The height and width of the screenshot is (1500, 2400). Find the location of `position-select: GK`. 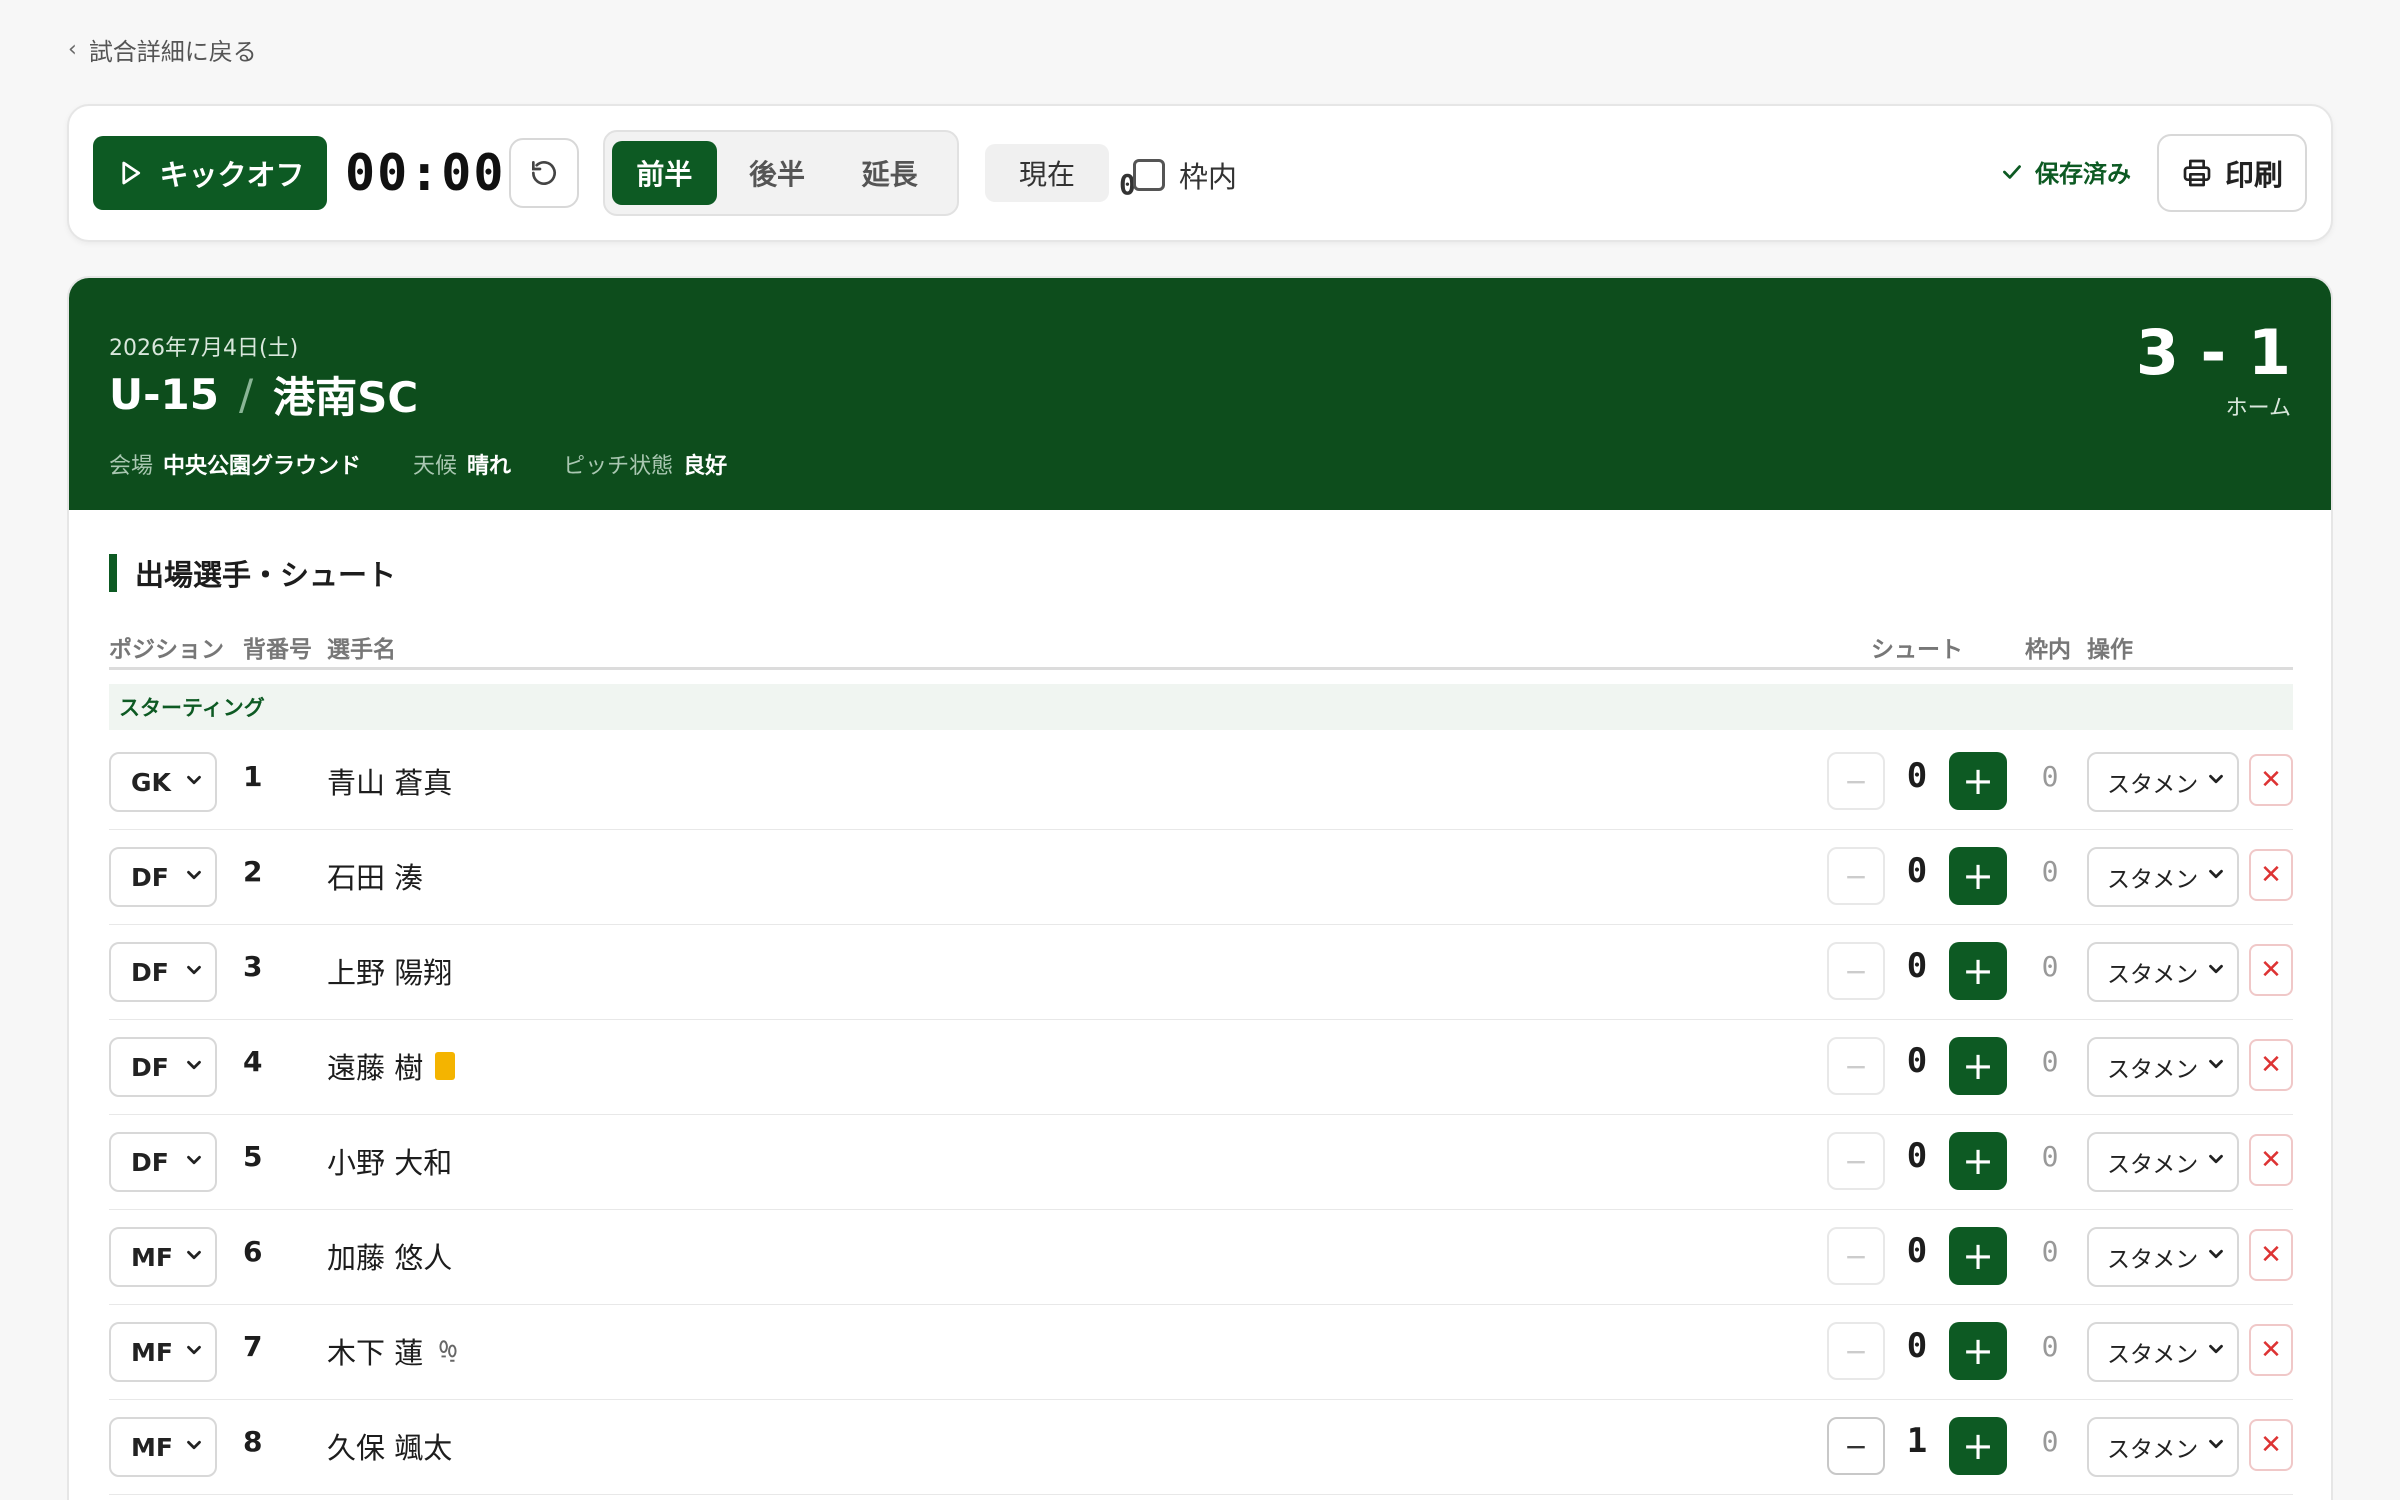

position-select: GK is located at coordinates (163, 782).